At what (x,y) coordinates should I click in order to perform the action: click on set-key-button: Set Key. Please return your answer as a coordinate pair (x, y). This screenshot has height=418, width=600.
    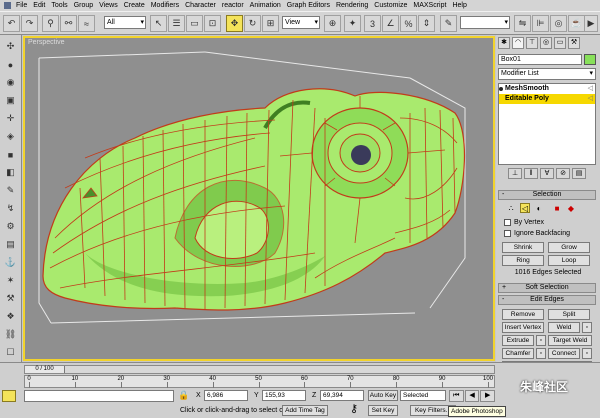
    Looking at the image, I should click on (383, 410).